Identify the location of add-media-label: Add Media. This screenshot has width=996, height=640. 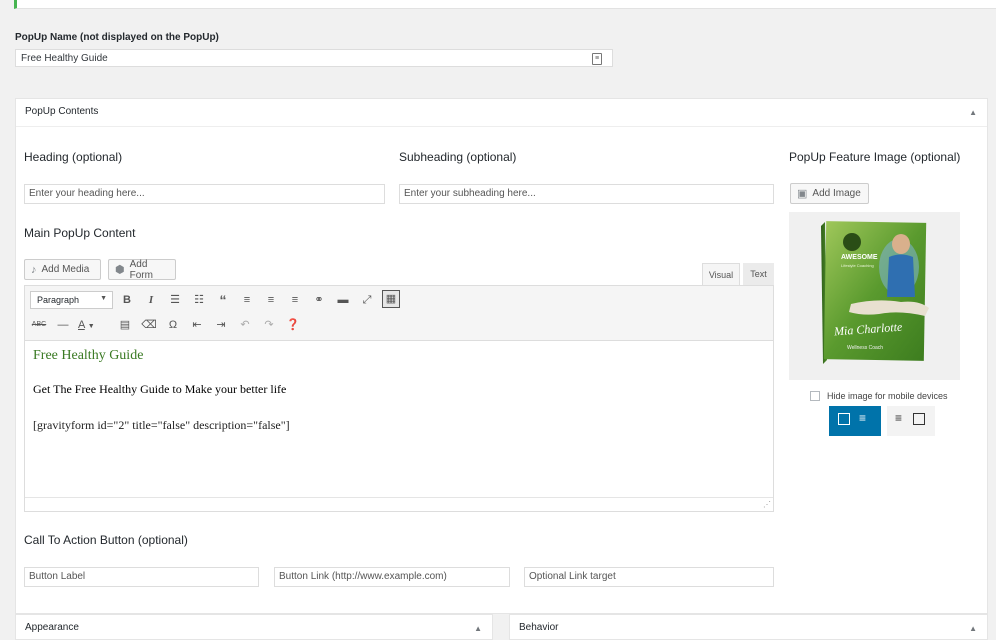
(65, 269).